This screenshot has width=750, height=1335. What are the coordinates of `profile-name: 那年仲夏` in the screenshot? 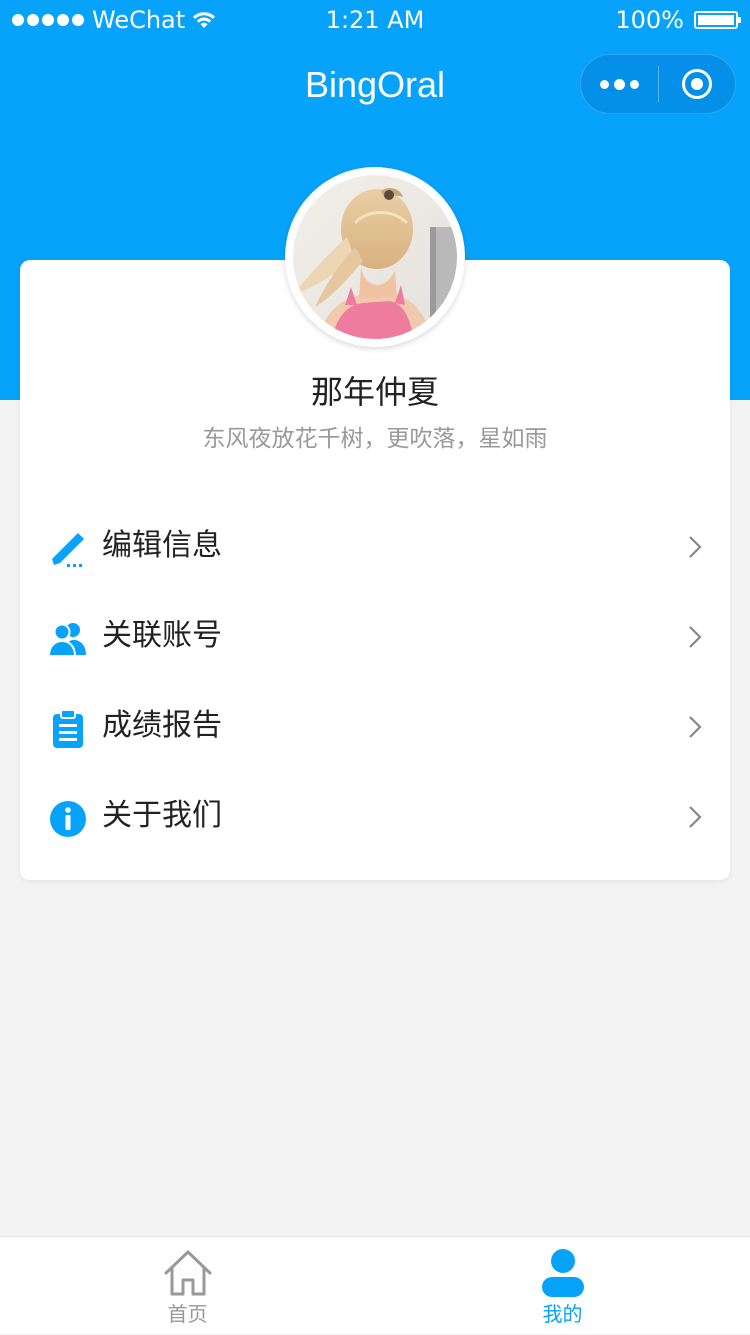 It's located at (374, 392).